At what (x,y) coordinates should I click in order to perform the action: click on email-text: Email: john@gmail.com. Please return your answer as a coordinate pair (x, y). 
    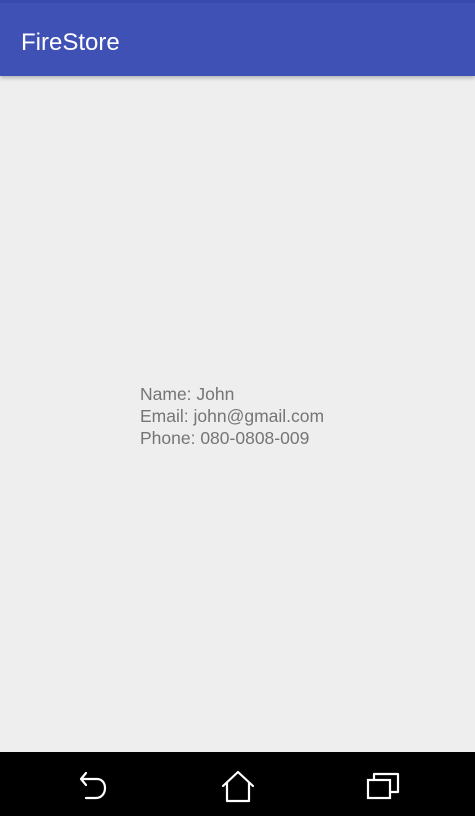
    Looking at the image, I should click on (232, 416).